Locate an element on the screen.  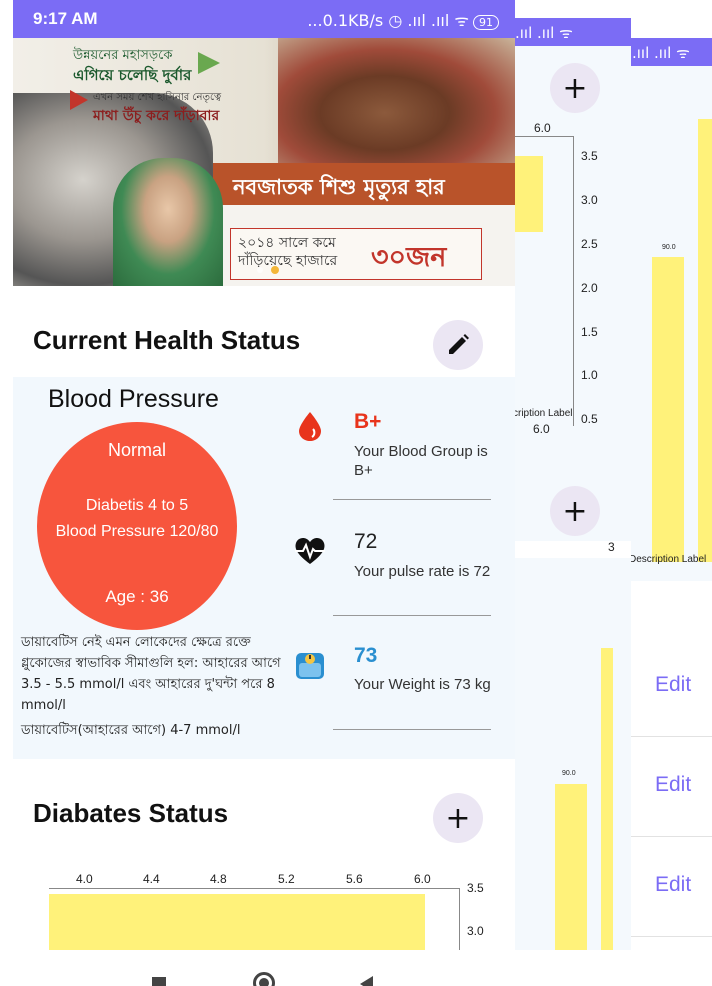
pencil-icon is located at coordinates (459, 344).